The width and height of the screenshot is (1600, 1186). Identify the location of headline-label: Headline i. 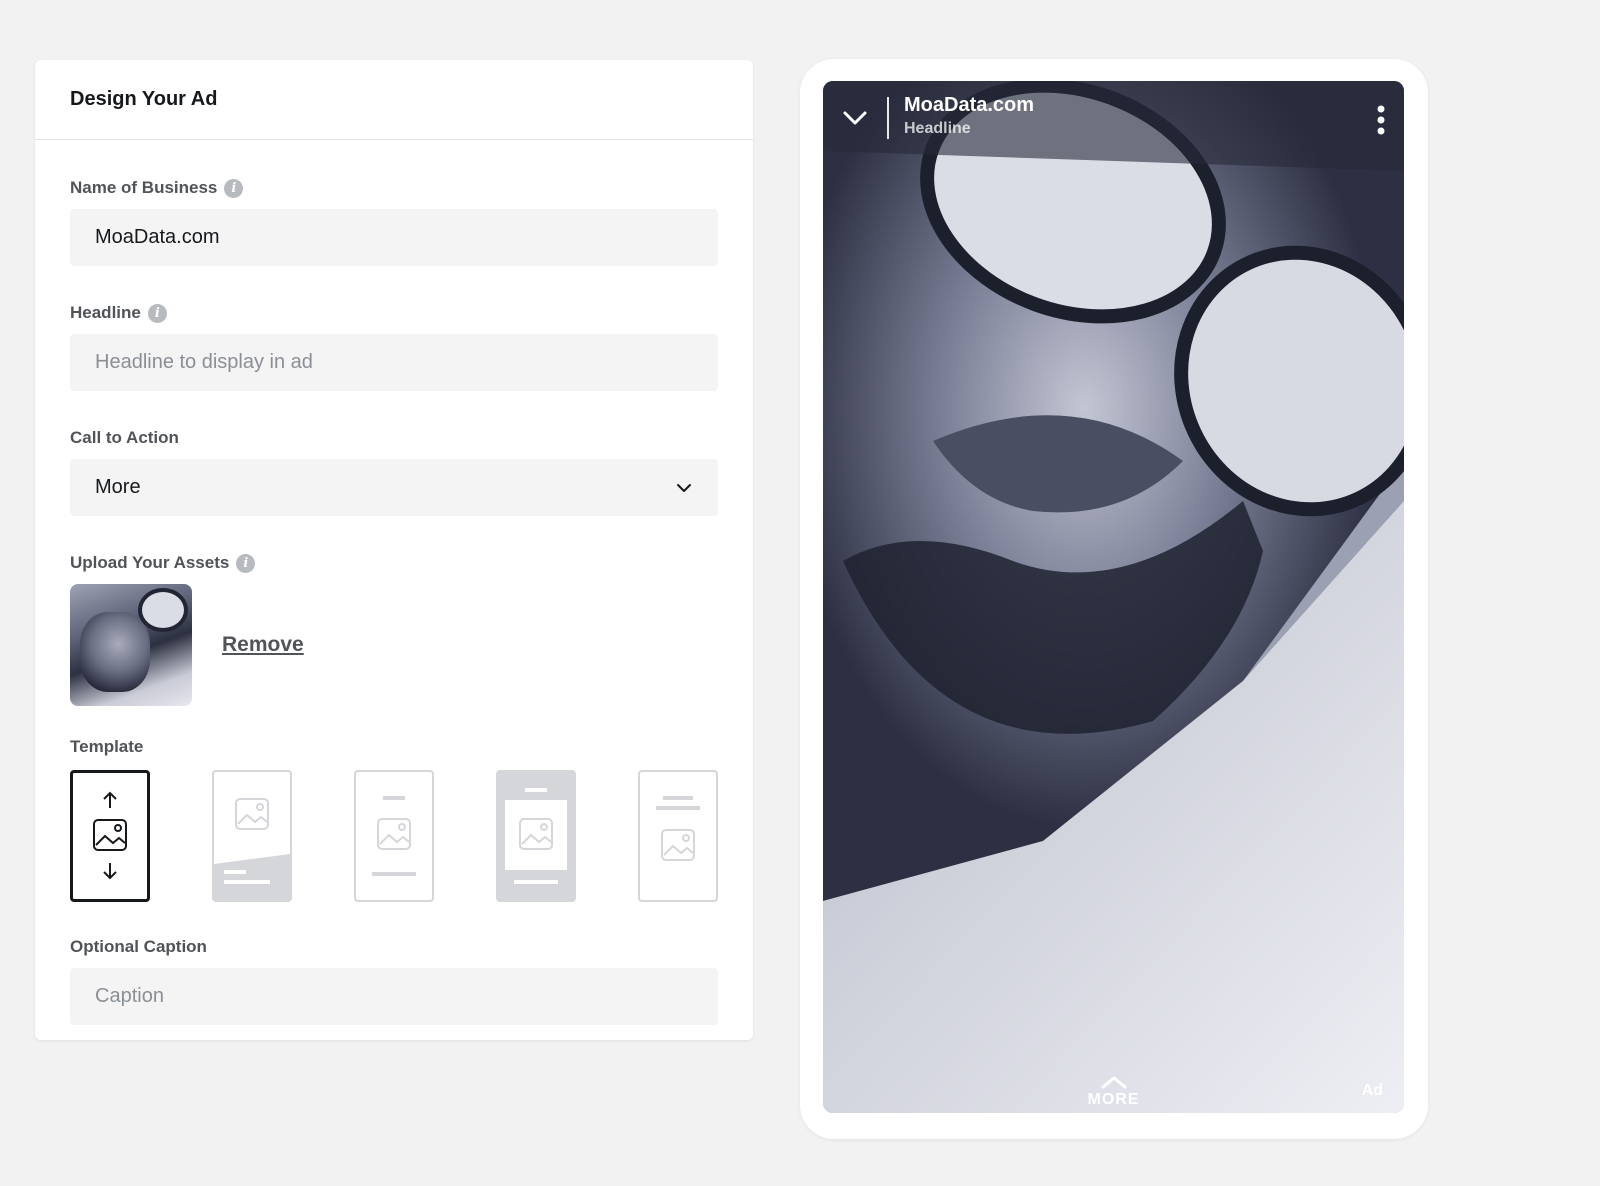
(394, 313).